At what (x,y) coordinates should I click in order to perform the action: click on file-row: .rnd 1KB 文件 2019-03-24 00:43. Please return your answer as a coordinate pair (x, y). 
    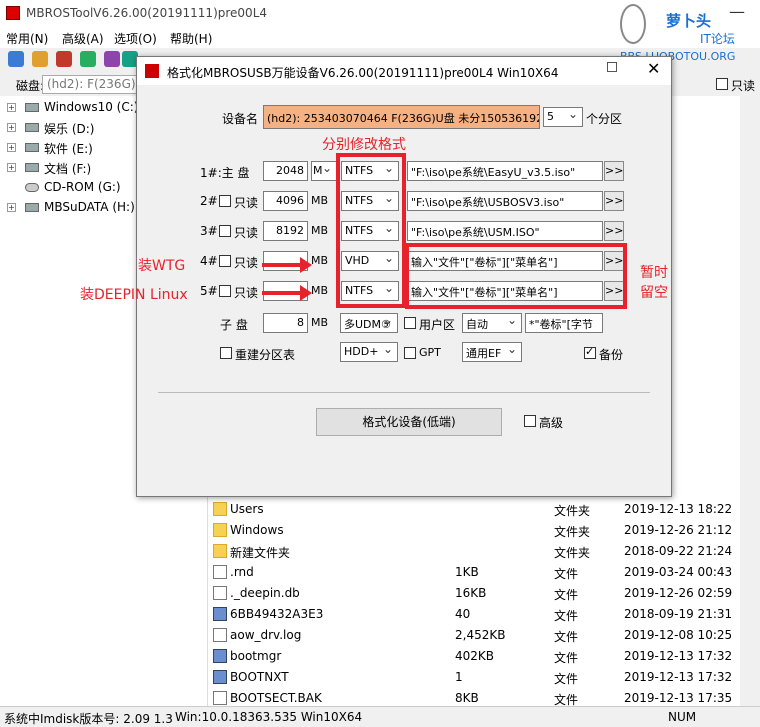
    Looking at the image, I should click on (474, 572).